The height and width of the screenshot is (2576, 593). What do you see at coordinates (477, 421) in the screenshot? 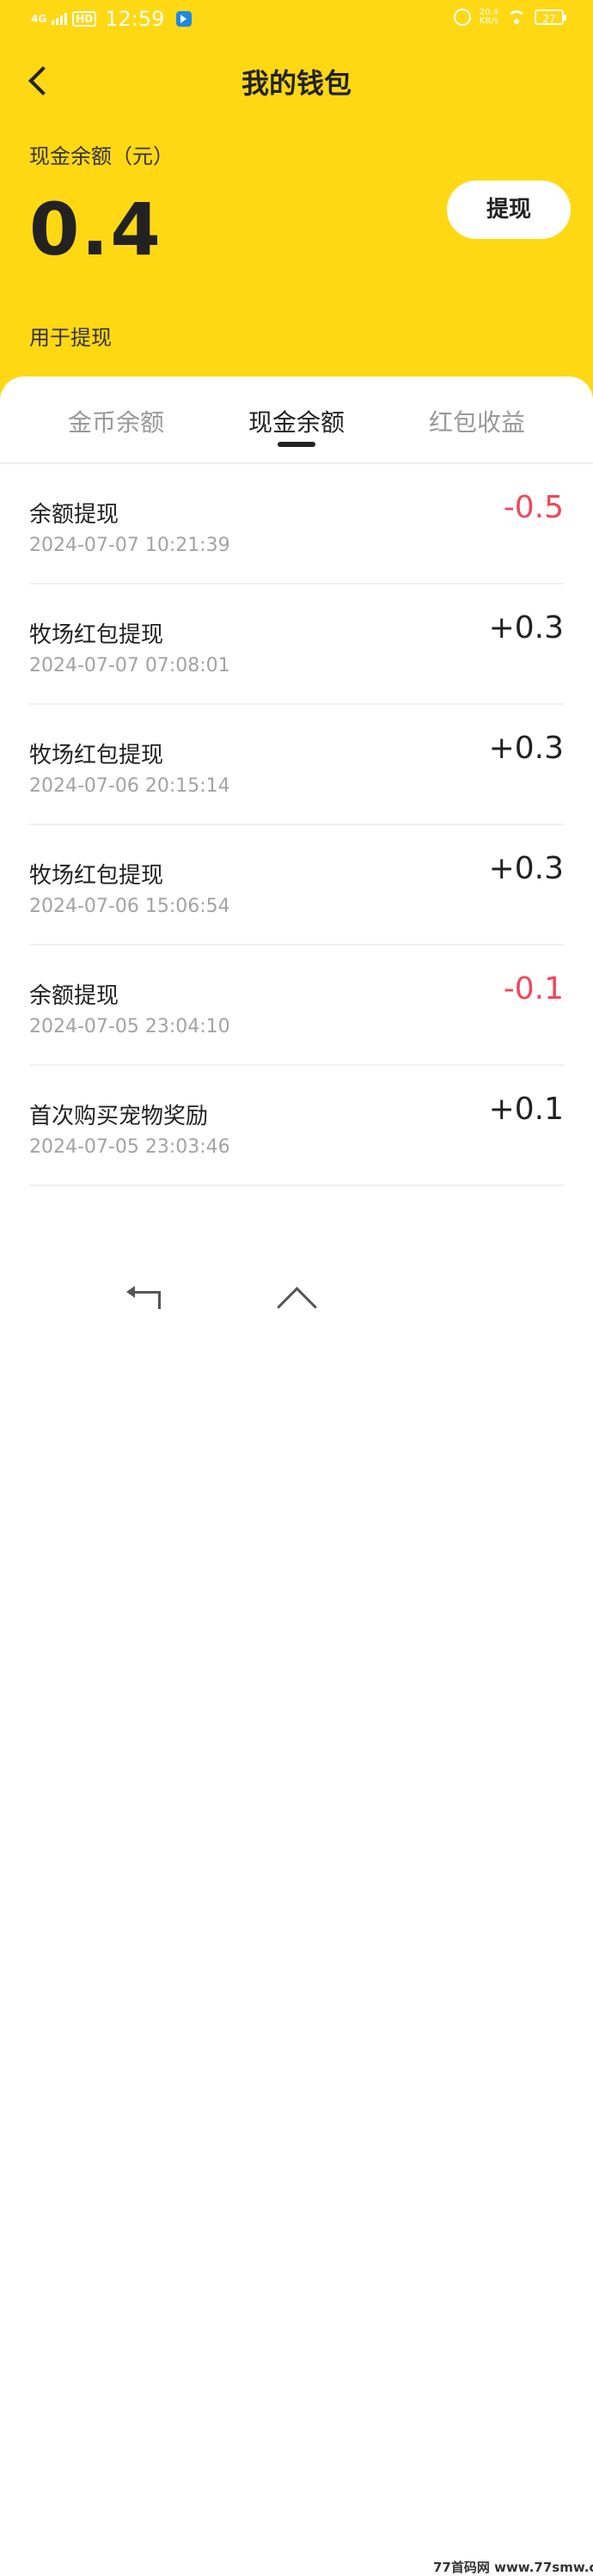
I see `tab-red-packet-earnings: 红包收益` at bounding box center [477, 421].